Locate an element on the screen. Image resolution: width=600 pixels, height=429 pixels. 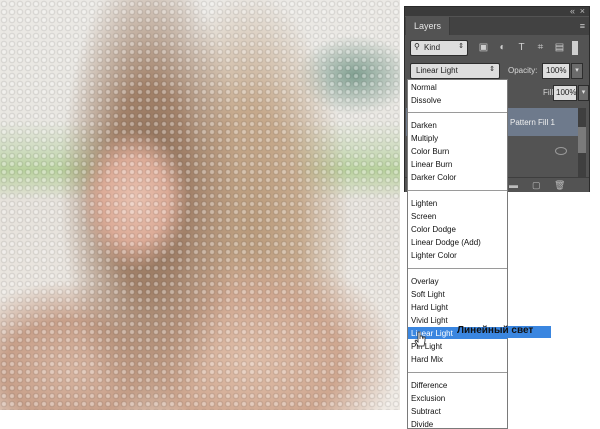
smart-object-filter-icon: ▤ is located at coordinates (559, 47).